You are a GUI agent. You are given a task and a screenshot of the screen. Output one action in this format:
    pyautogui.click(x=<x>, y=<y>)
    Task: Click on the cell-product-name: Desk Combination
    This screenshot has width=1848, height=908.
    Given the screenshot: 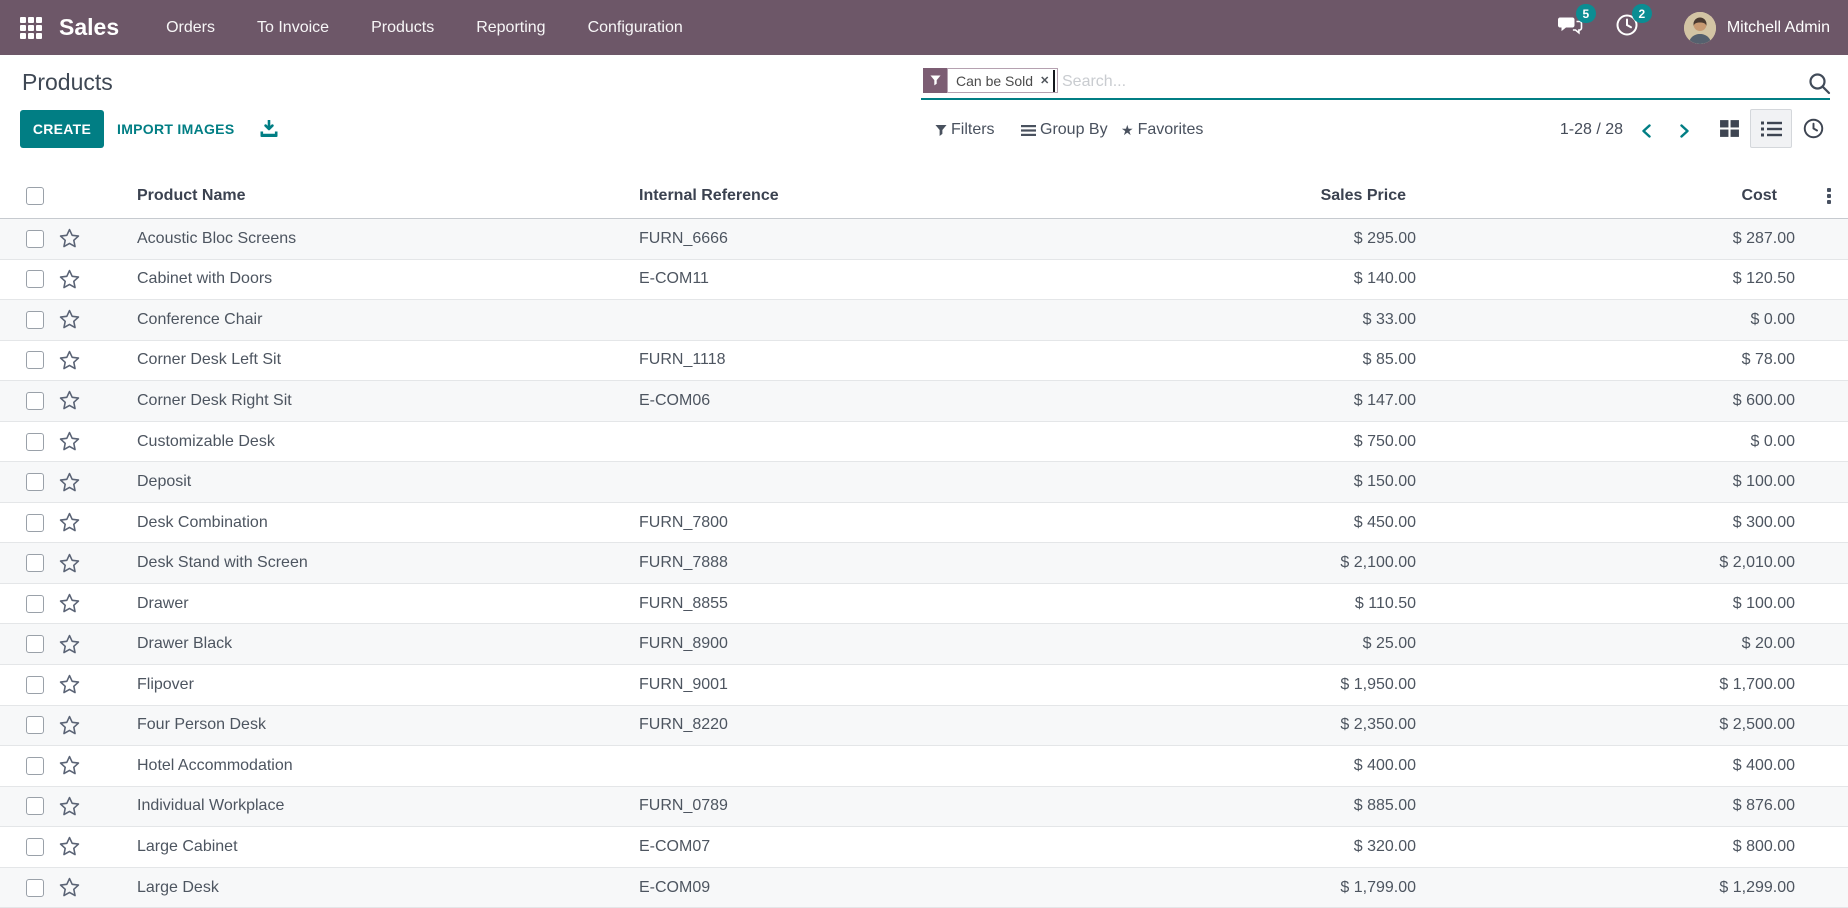 What is the action you would take?
    pyautogui.click(x=377, y=523)
    